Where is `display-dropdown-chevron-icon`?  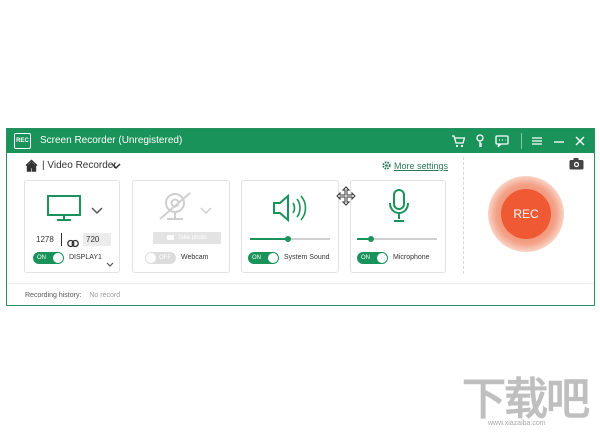
display-dropdown-chevron-icon is located at coordinates (97, 211).